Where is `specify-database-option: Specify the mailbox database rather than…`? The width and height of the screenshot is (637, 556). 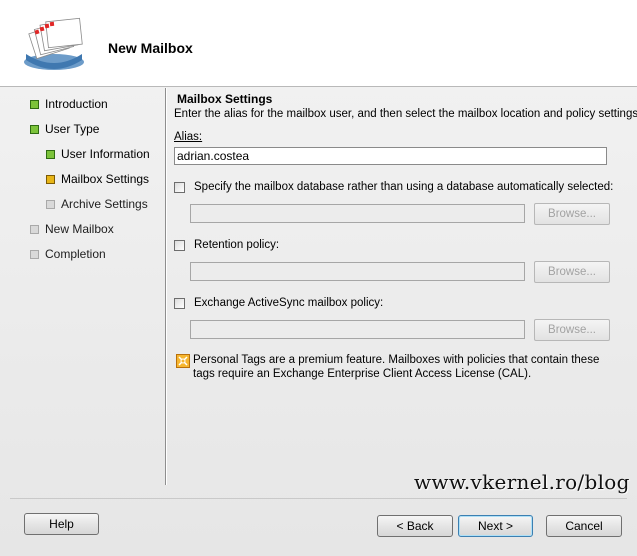 specify-database-option: Specify the mailbox database rather than… is located at coordinates (393, 187).